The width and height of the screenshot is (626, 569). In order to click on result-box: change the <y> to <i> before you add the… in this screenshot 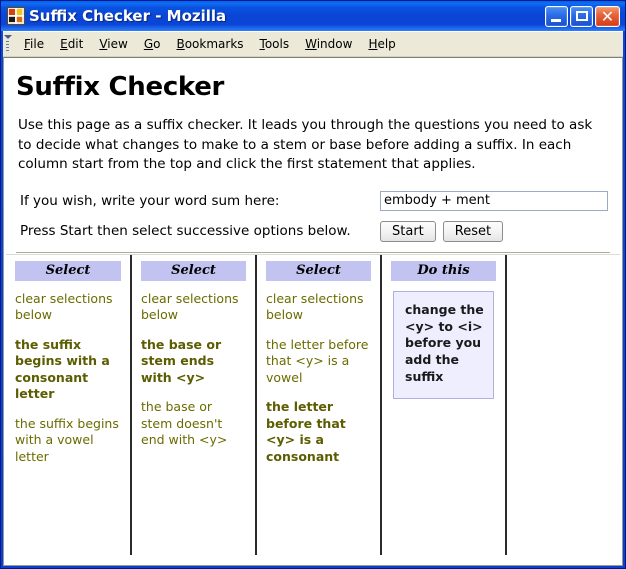, I will do `click(443, 345)`.